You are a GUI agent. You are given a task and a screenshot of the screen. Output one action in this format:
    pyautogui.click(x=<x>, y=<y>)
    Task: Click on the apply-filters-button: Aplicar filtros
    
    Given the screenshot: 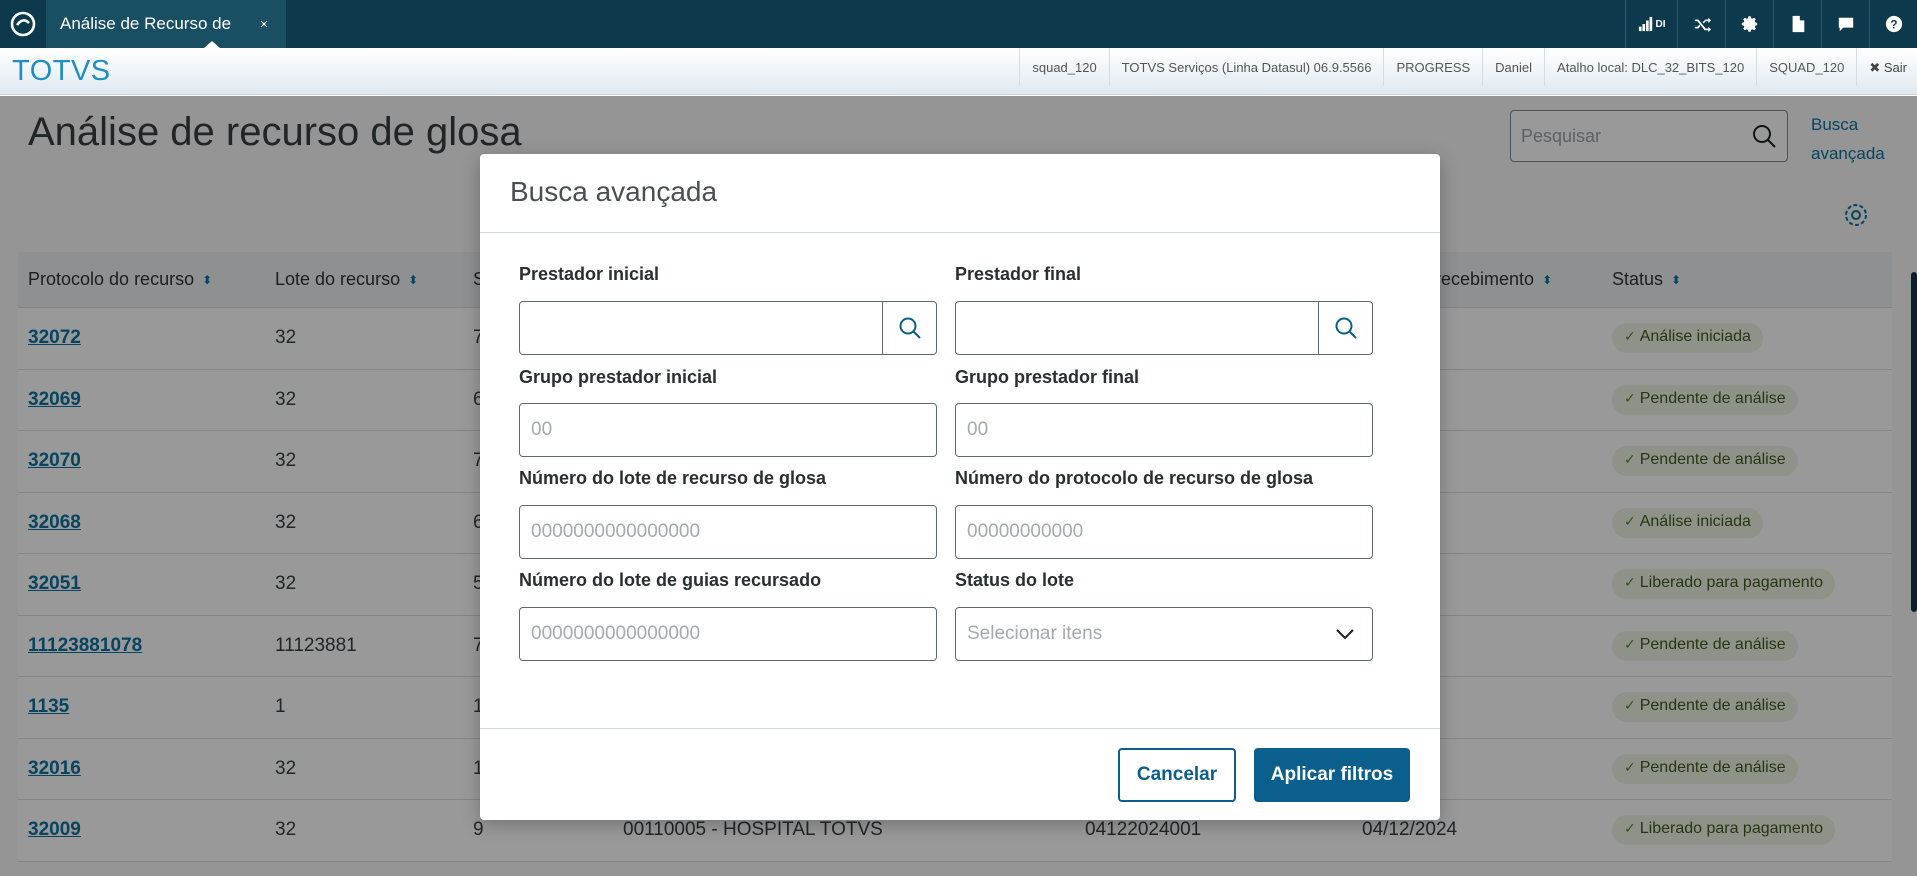 What is the action you would take?
    pyautogui.click(x=1332, y=775)
    